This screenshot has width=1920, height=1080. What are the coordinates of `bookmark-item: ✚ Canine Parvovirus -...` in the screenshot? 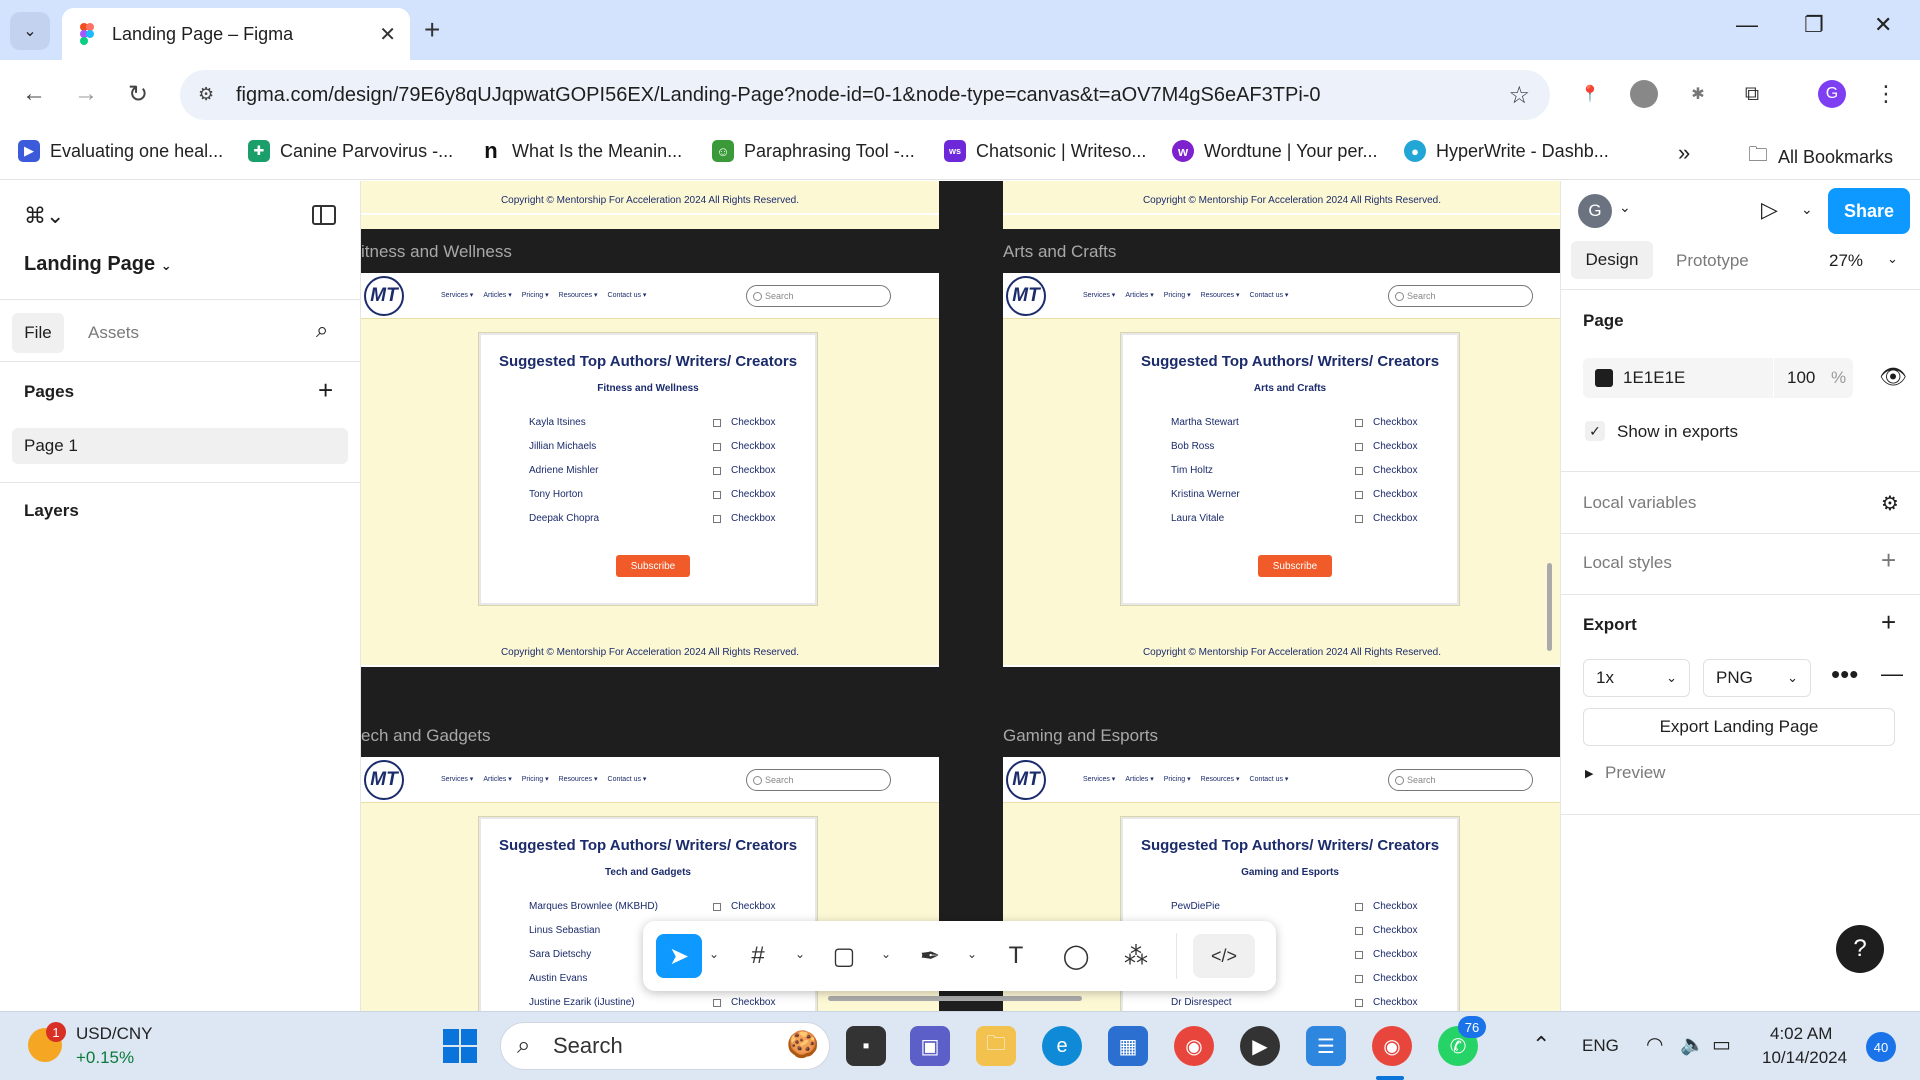 It's located at (350, 151).